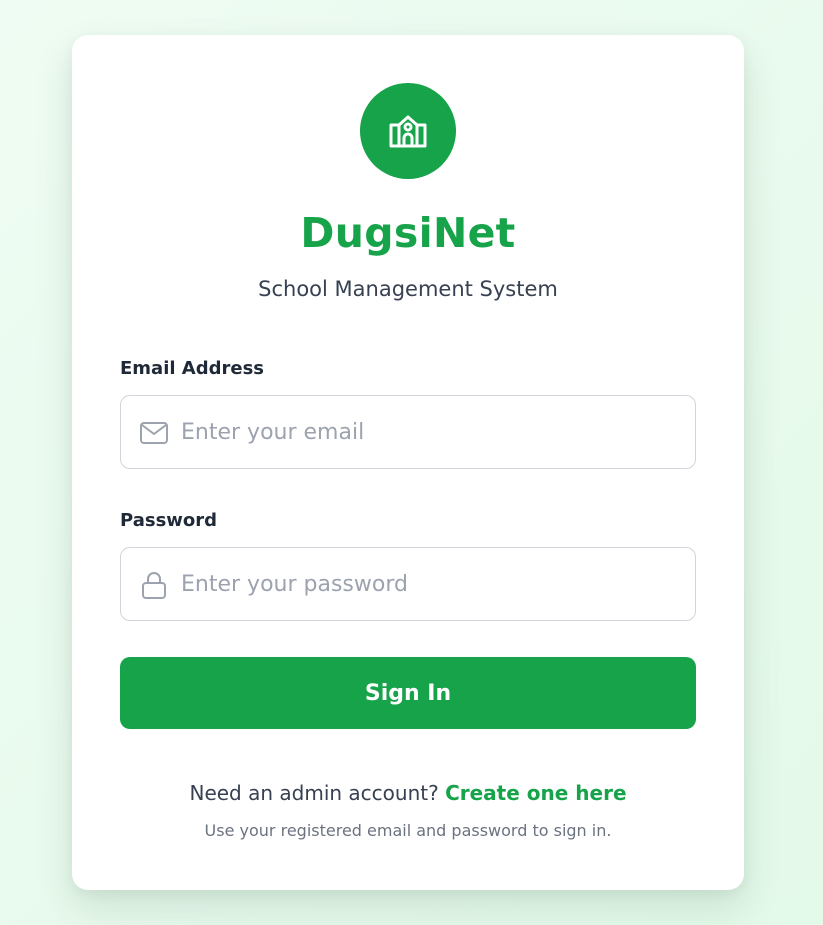  What do you see at coordinates (431, 432) in the screenshot?
I see `email-input` at bounding box center [431, 432].